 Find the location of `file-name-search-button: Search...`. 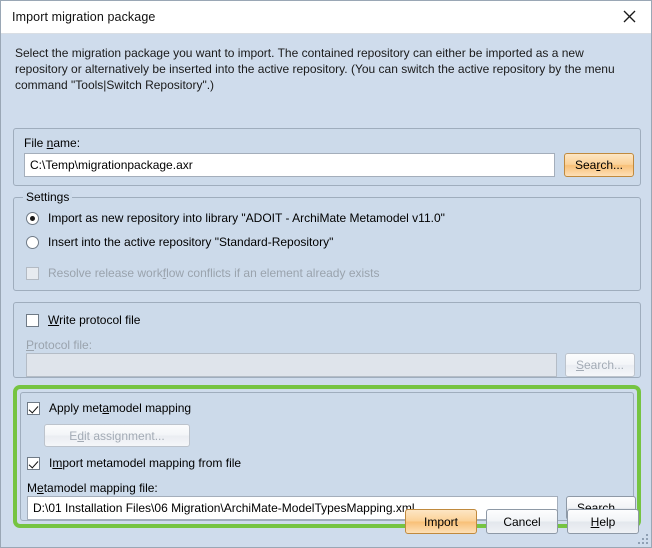

file-name-search-button: Search... is located at coordinates (599, 165).